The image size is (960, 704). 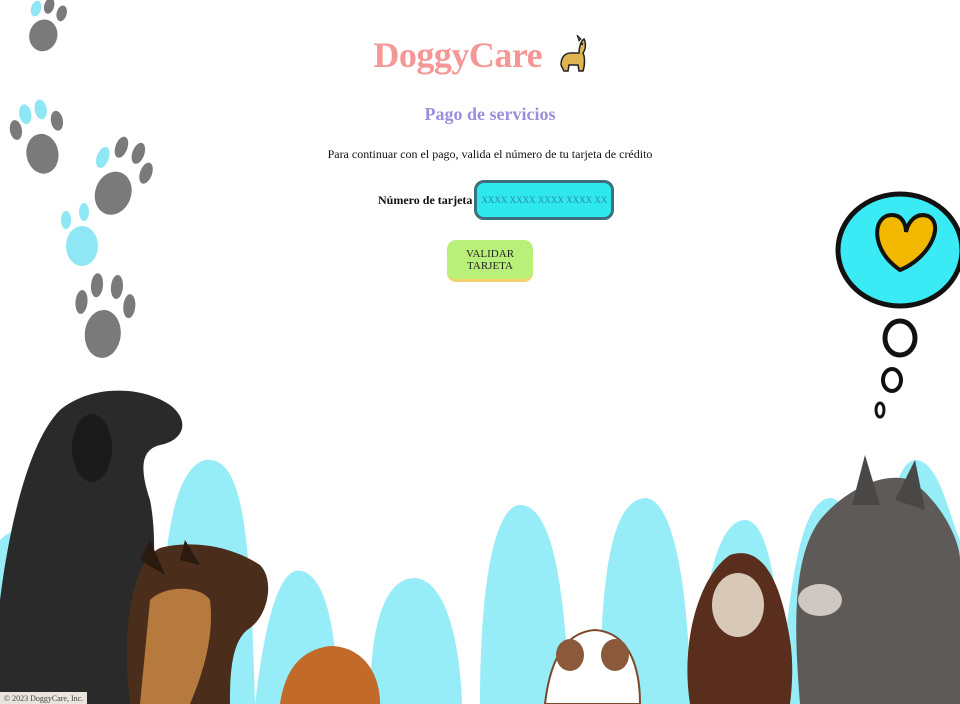 I want to click on validate-card-button: VALIDAR TARJETA, so click(x=490, y=261).